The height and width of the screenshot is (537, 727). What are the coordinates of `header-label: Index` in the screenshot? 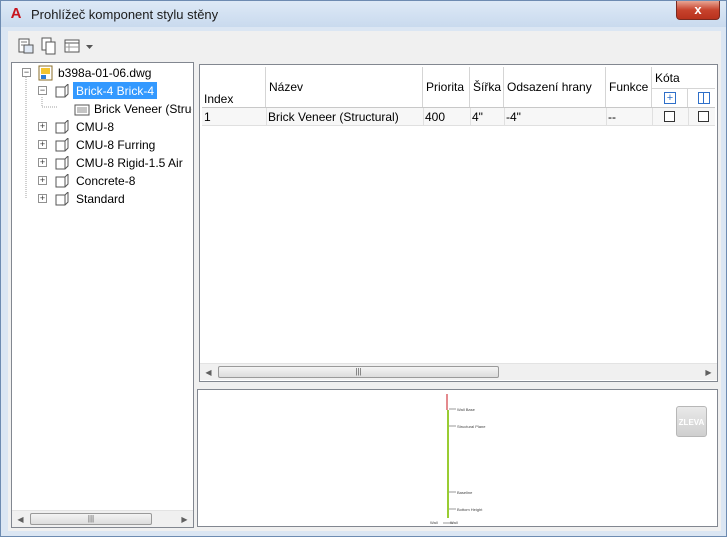 It's located at (219, 99).